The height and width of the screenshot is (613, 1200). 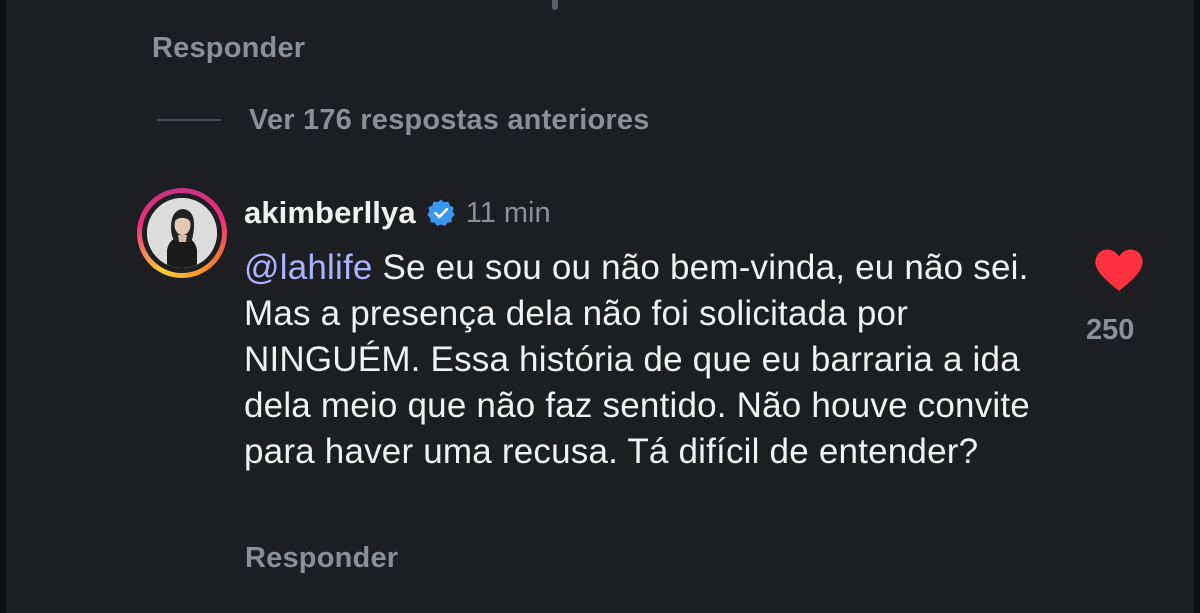 What do you see at coordinates (1119, 270) in the screenshot?
I see `heart-icon` at bounding box center [1119, 270].